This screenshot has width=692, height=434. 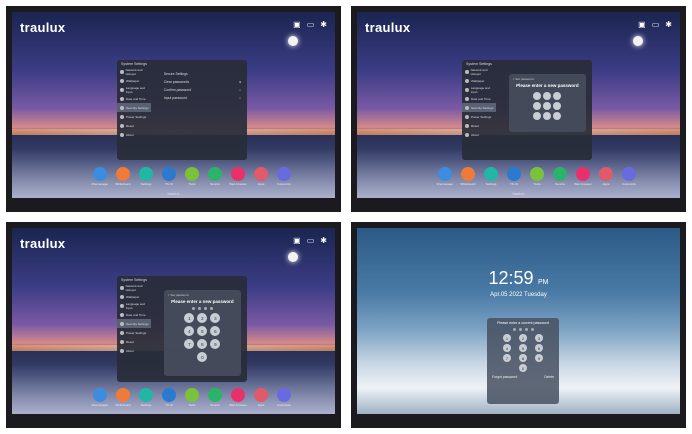 What do you see at coordinates (549, 377) in the screenshot?
I see `delete-button: Delete` at bounding box center [549, 377].